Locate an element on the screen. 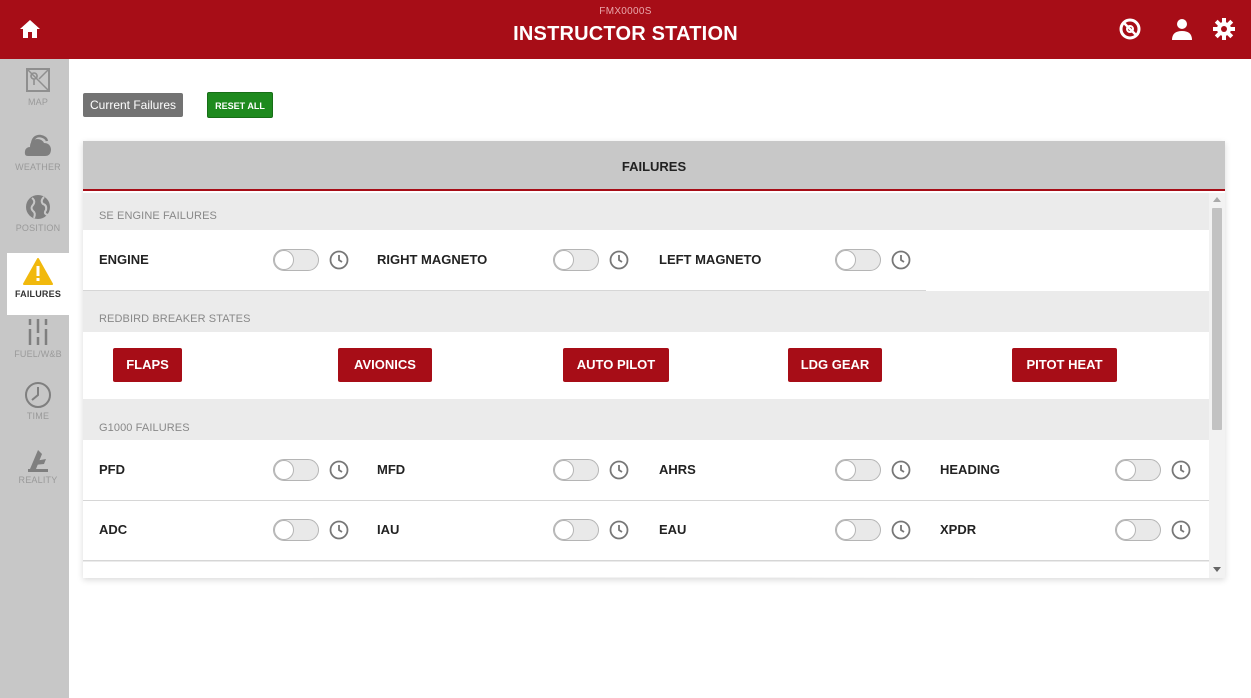 The width and height of the screenshot is (1251, 698). sidebar-item-label: FAILURES is located at coordinates (38, 294).